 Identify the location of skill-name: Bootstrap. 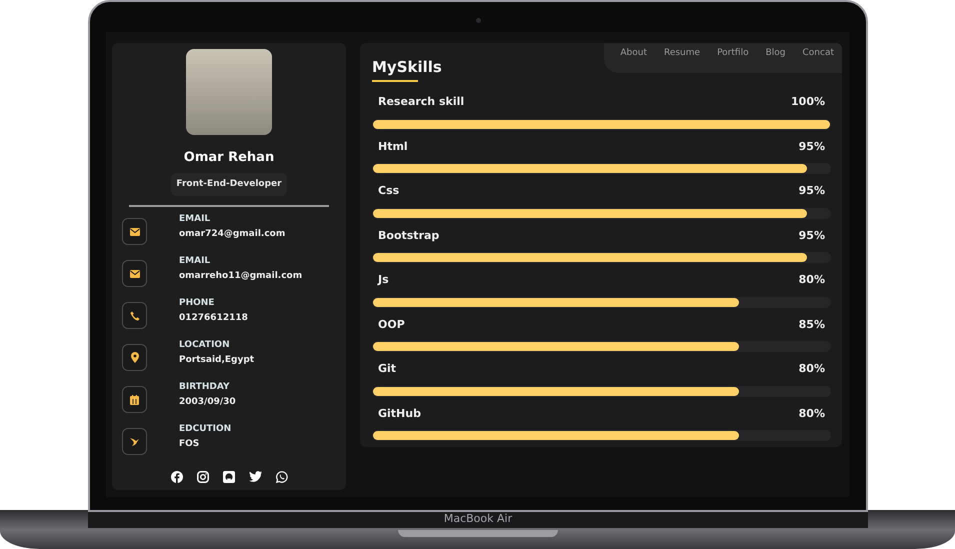
(409, 236).